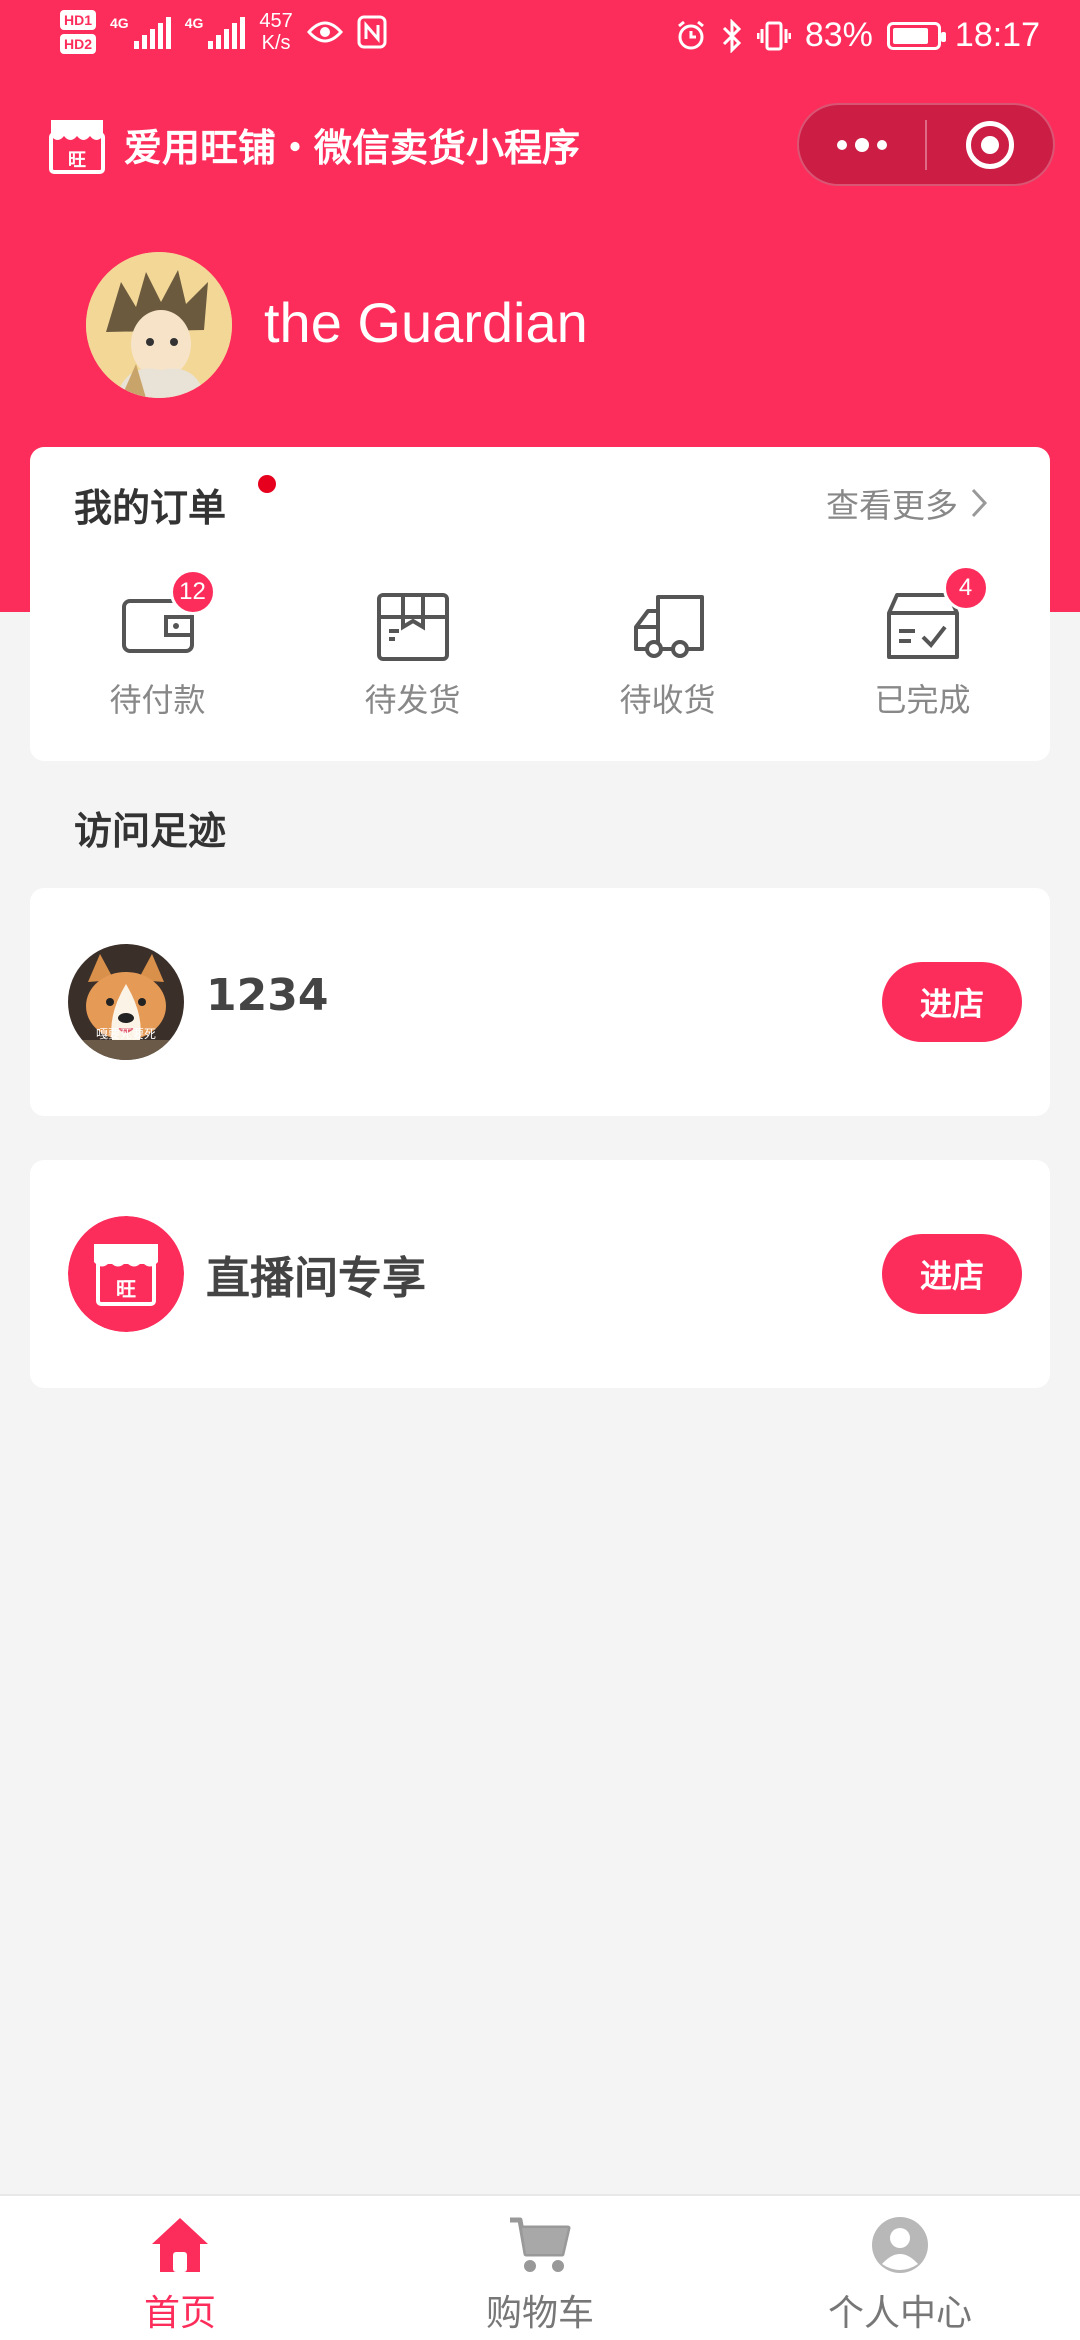 This screenshot has height=2340, width=1080. I want to click on tab-label: 个人中心, so click(899, 2313).